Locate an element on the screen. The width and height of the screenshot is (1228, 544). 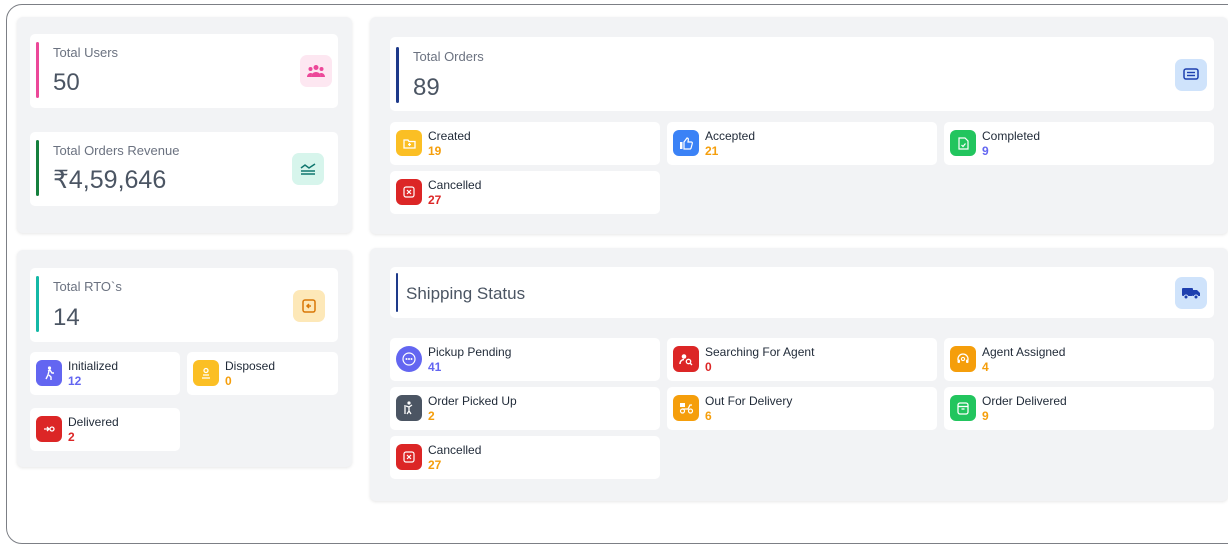
rto-delivered: Delivered 2 is located at coordinates (105, 429).